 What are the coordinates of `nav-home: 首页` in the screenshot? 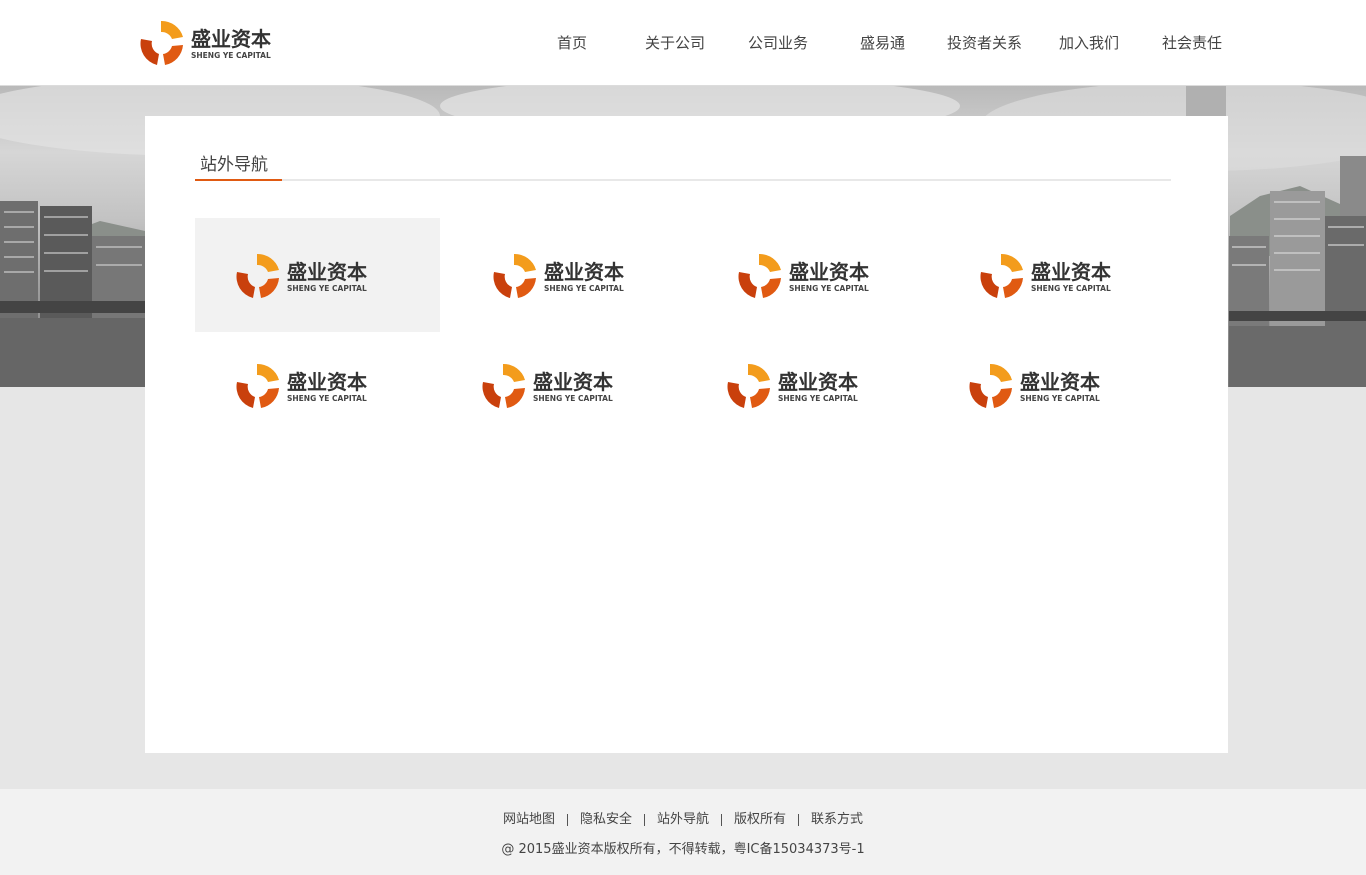 It's located at (572, 43).